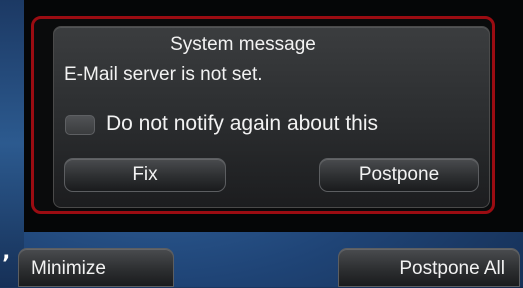 The height and width of the screenshot is (288, 523). I want to click on desktop-background-strip, so click(12, 143).